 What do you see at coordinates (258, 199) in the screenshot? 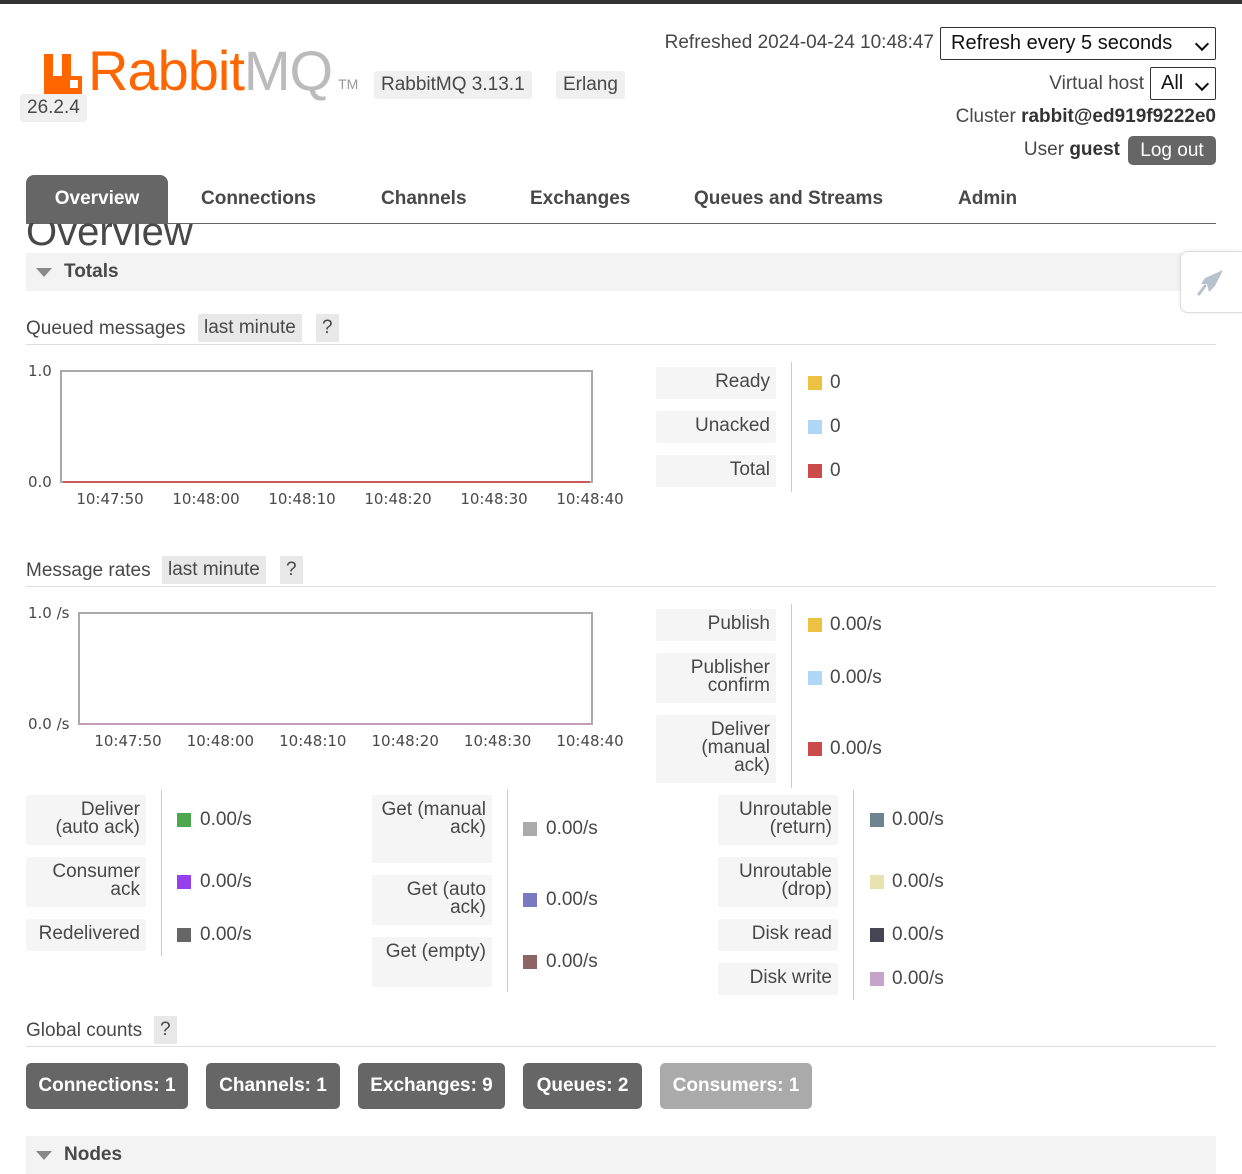
I see `tab-connections: Connections` at bounding box center [258, 199].